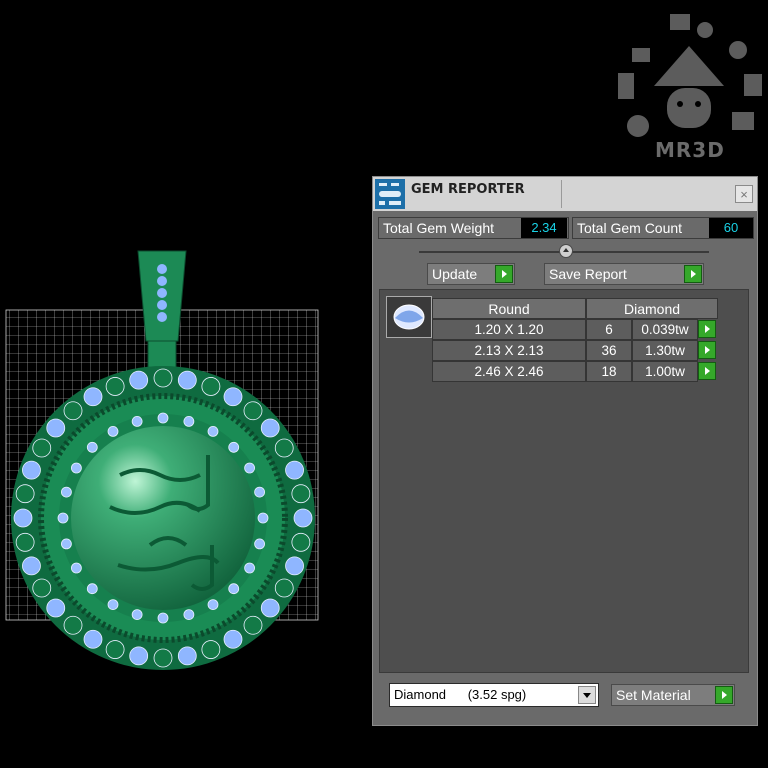 The image size is (768, 768). What do you see at coordinates (609, 371) in the screenshot?
I see `gem-count-cell: 18` at bounding box center [609, 371].